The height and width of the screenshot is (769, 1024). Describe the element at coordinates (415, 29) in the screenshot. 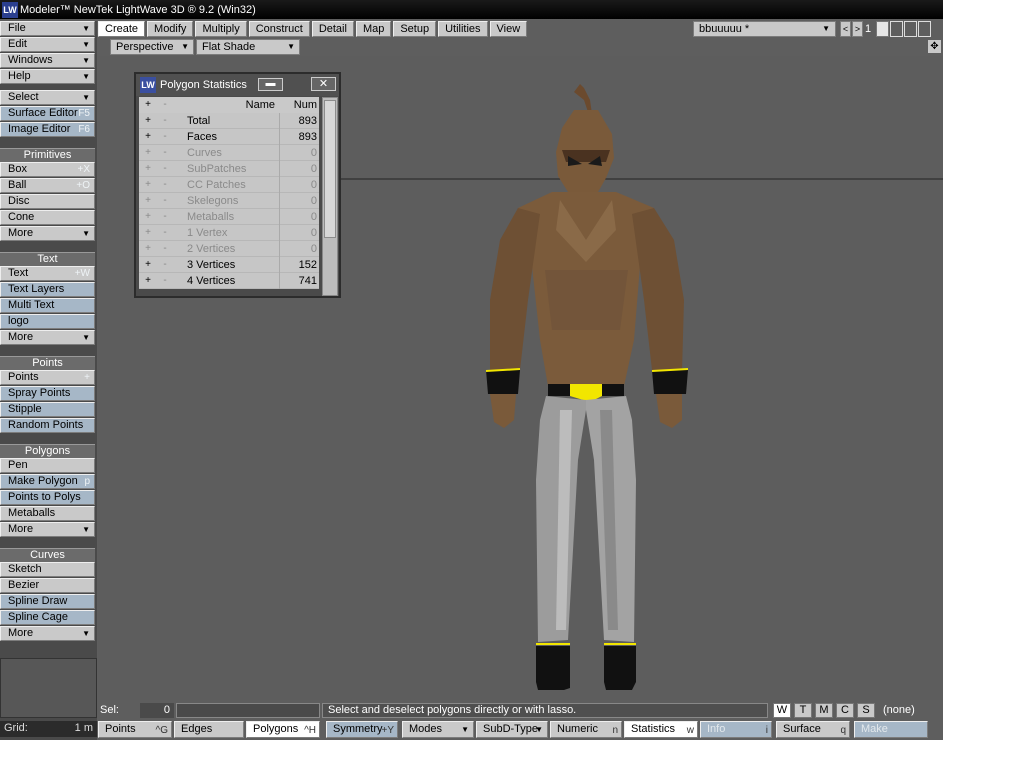

I see `tab-setup: Setup` at that location.